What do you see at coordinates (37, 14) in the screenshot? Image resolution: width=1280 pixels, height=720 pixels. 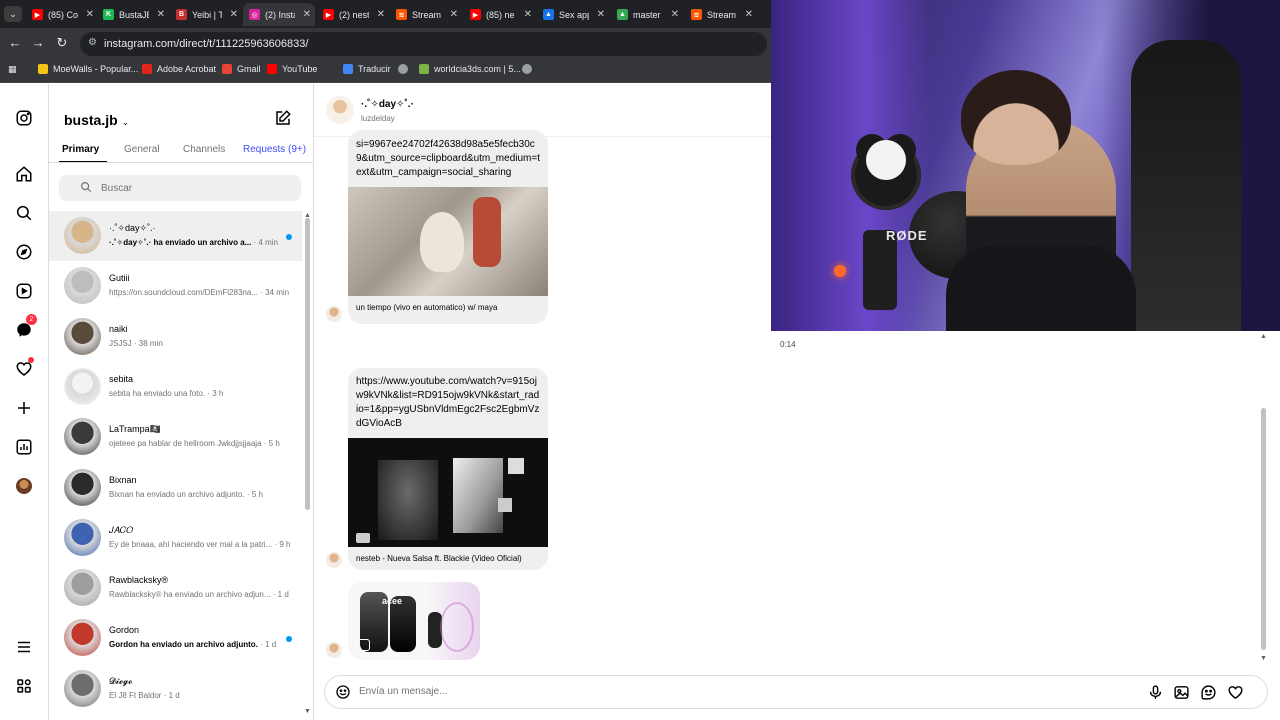 I see `tab-favicon-icon: ▶` at bounding box center [37, 14].